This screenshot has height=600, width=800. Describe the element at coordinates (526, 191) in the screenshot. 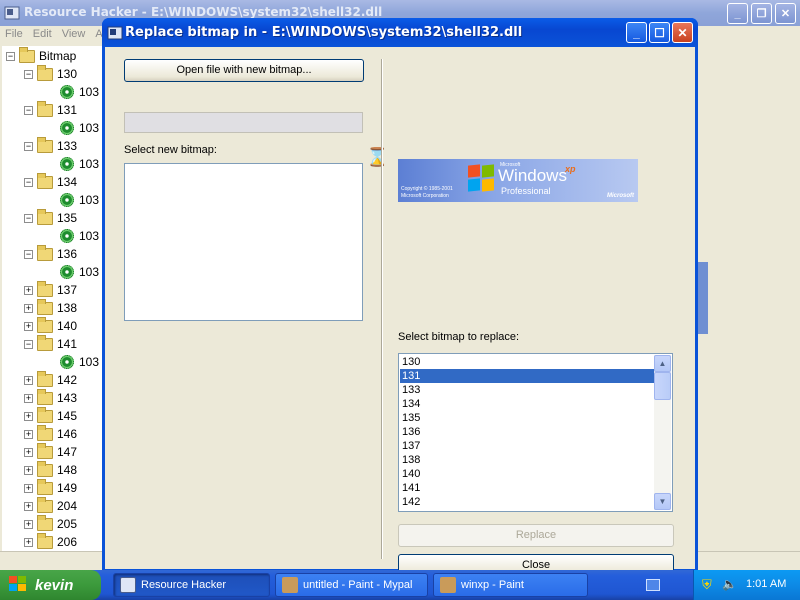

I see `preview-professional-text: Professional` at that location.